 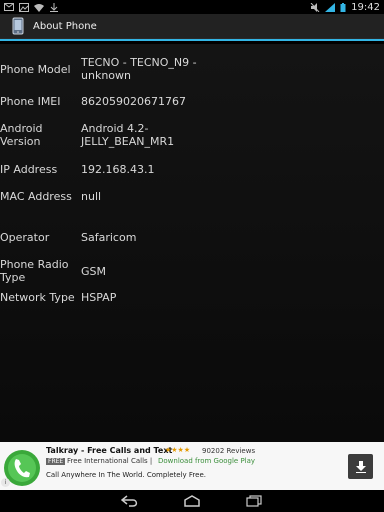 What do you see at coordinates (206, 461) in the screenshot?
I see `ad-google-play-link: Download from Google Play` at bounding box center [206, 461].